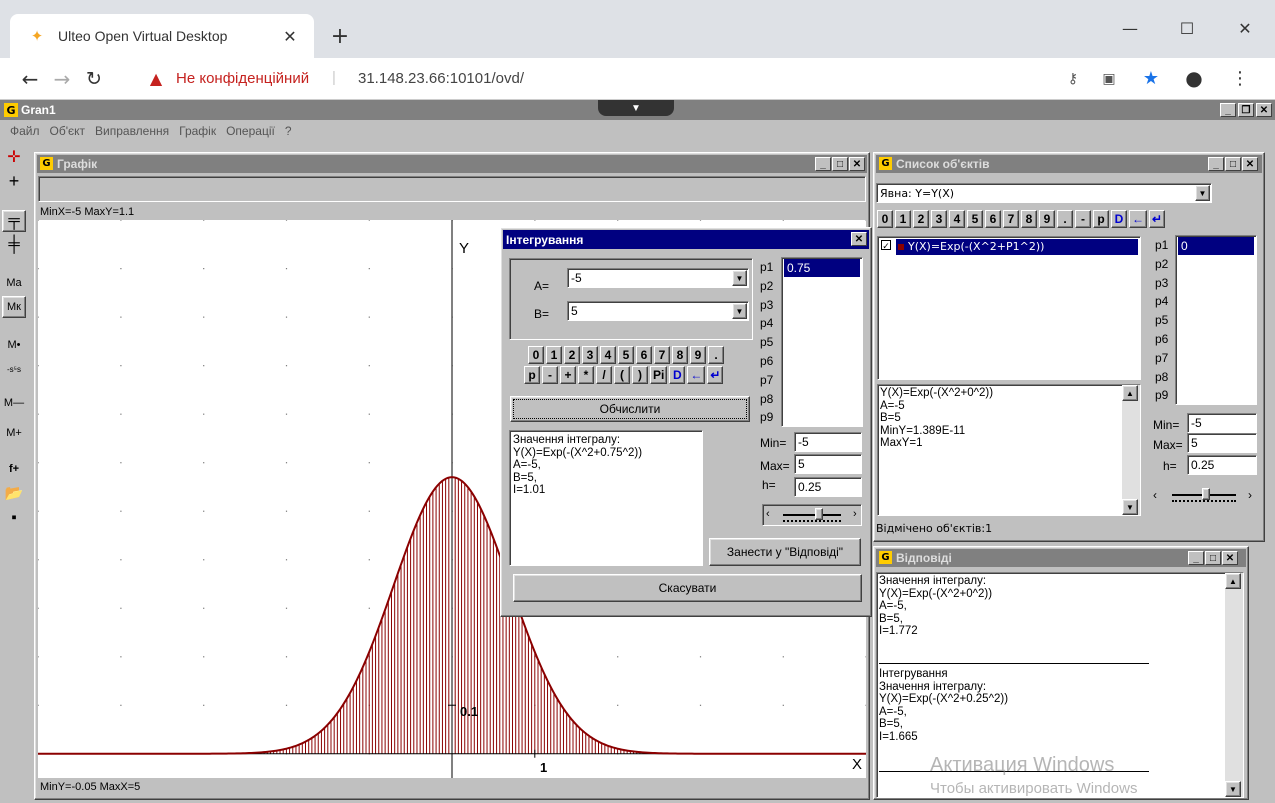  I want to click on menu-graph: Графік, so click(197, 131).